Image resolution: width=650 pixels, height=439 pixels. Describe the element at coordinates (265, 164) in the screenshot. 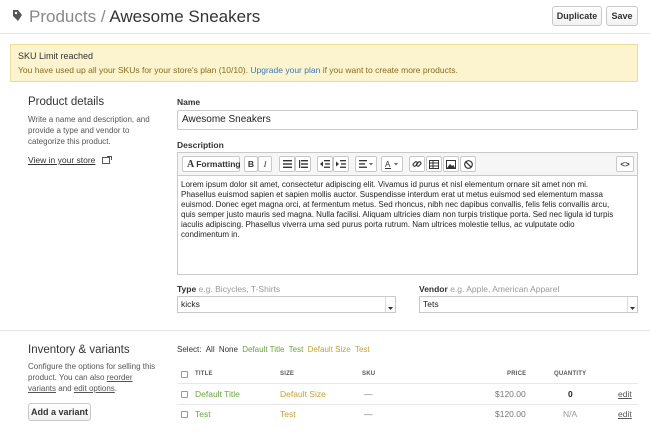

I see `italic-button: I` at that location.